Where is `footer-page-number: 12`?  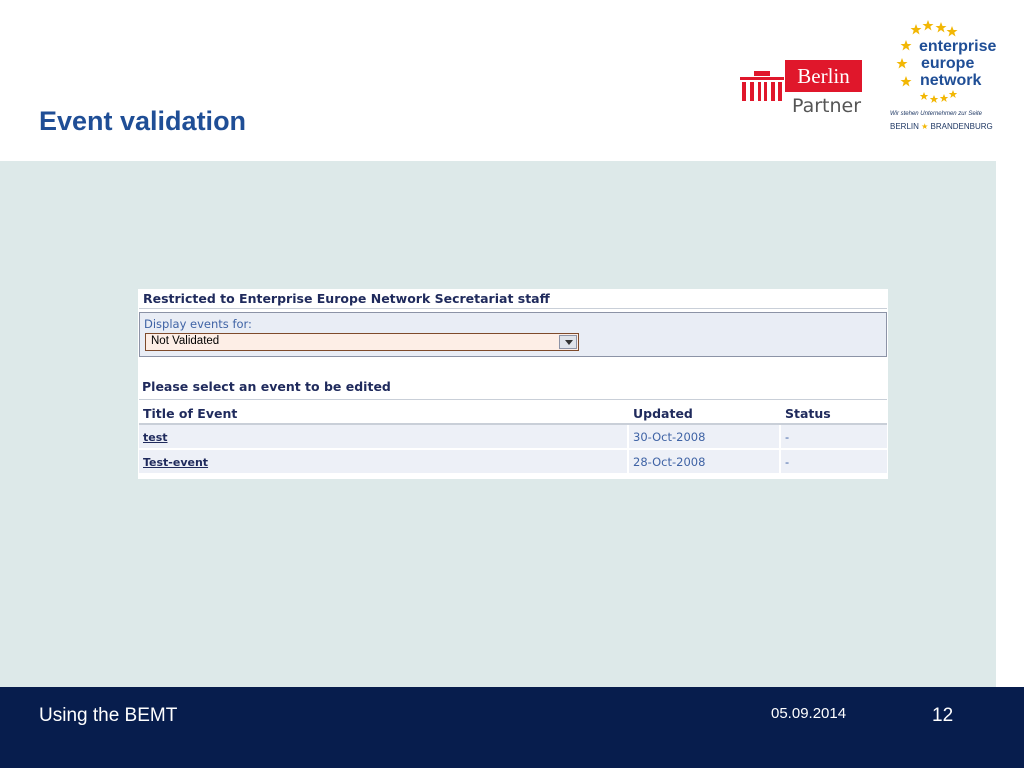
footer-page-number: 12 is located at coordinates (943, 715).